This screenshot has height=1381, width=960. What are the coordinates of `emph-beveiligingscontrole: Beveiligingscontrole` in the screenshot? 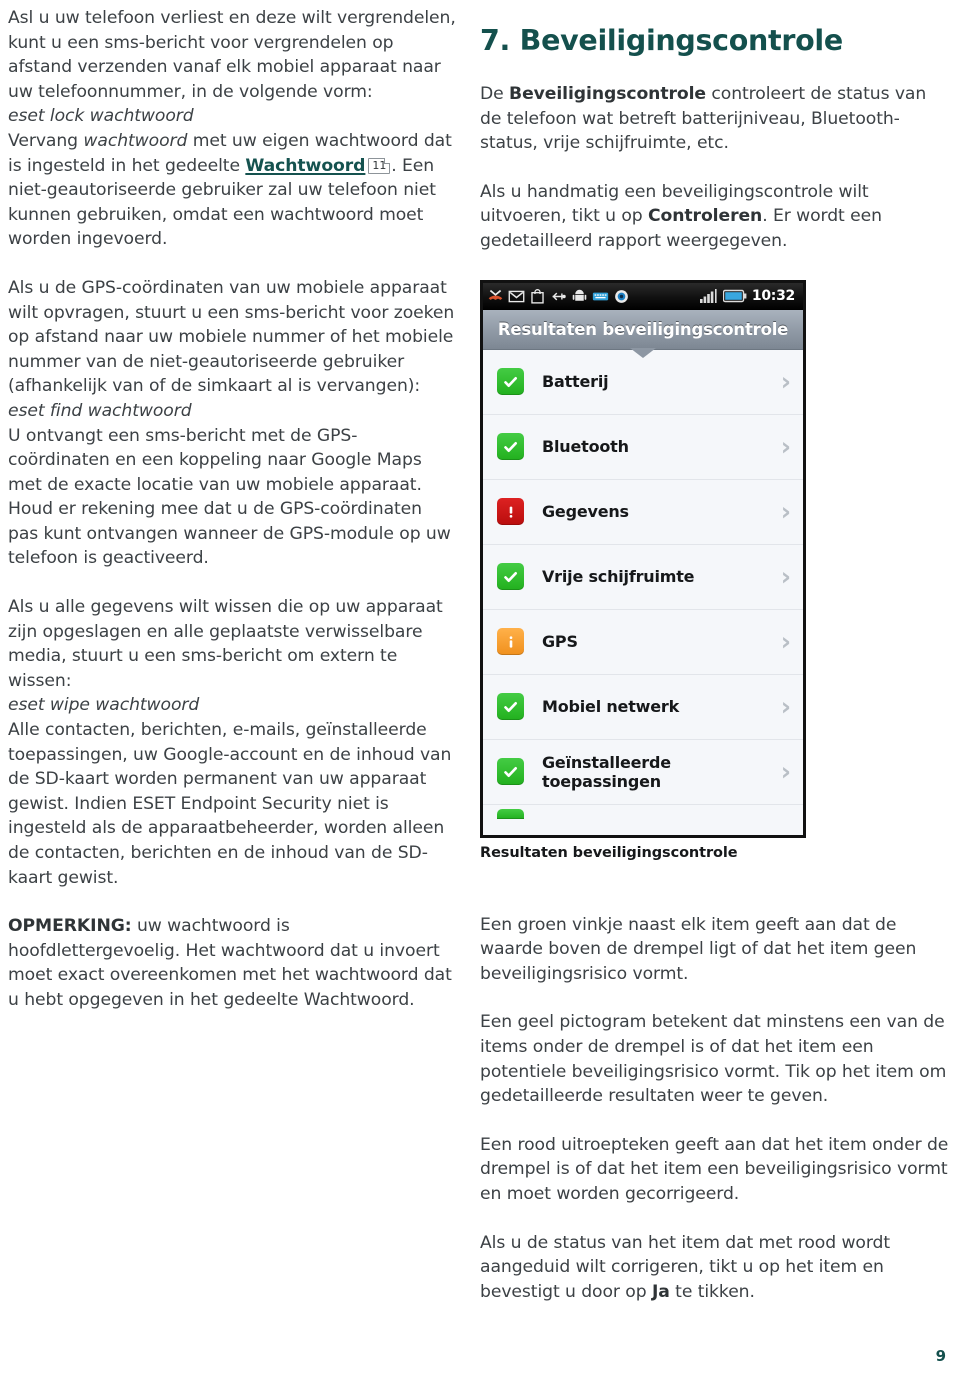 It's located at (607, 94).